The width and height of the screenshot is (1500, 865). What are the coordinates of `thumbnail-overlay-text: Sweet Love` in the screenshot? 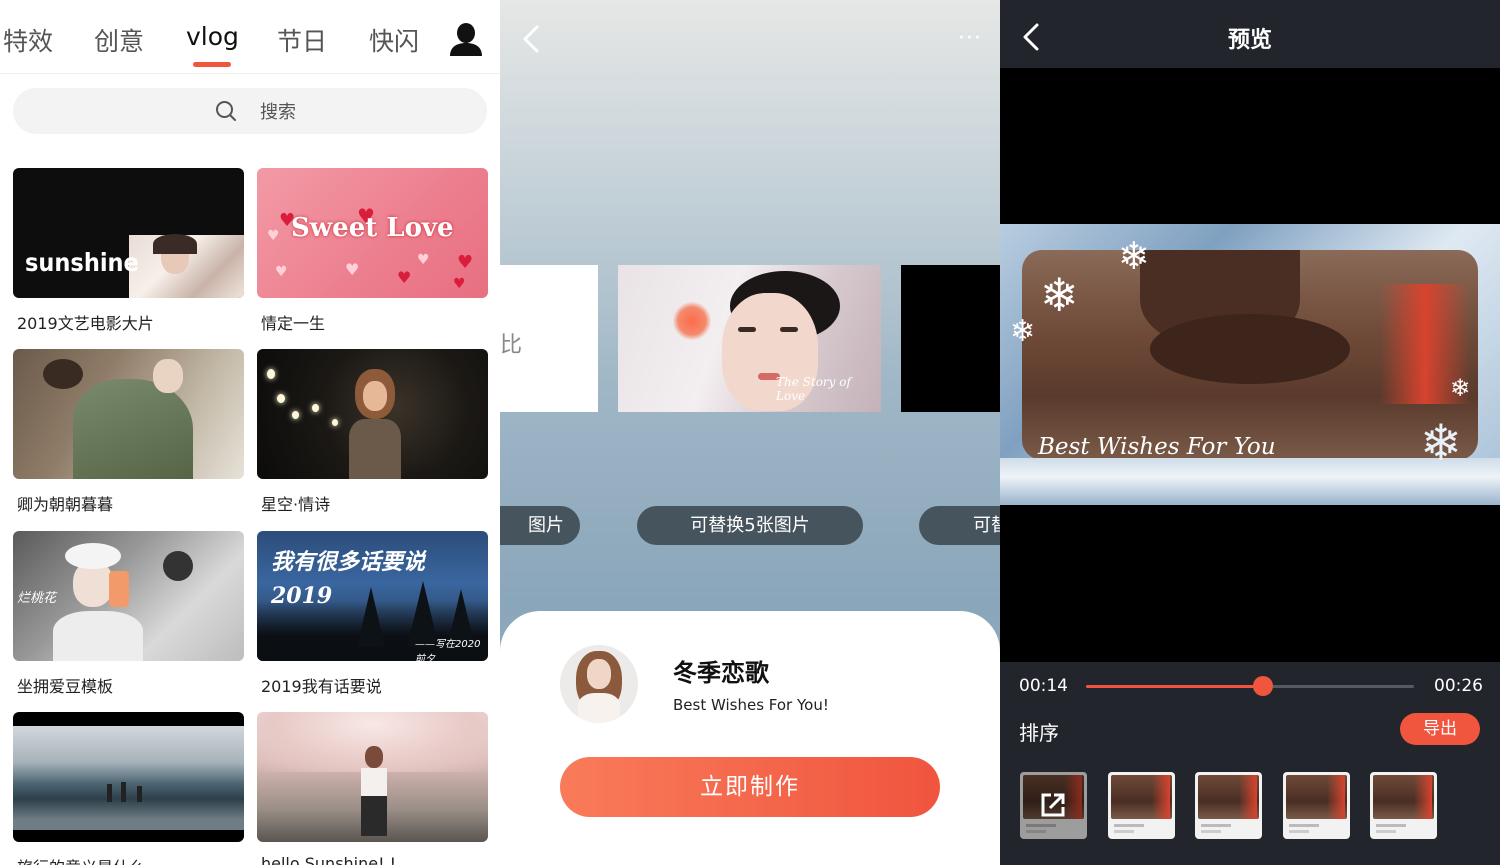 It's located at (372, 228).